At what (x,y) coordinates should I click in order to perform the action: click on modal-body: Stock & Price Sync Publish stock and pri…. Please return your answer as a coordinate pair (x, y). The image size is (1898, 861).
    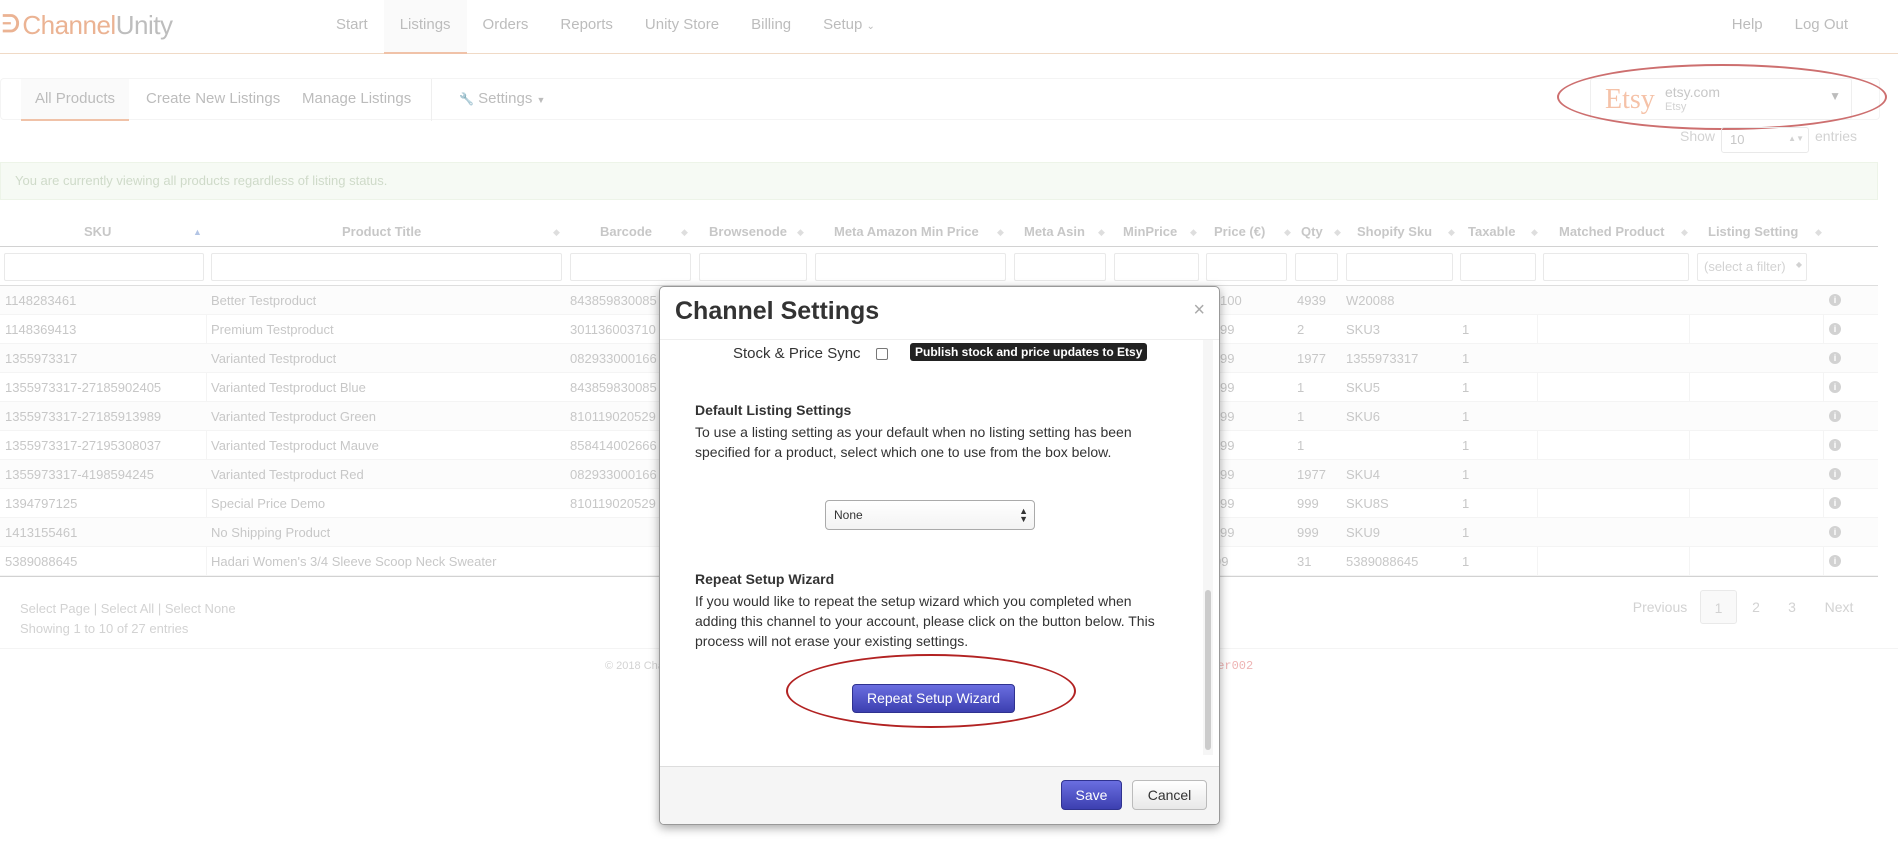
    Looking at the image, I should click on (939, 547).